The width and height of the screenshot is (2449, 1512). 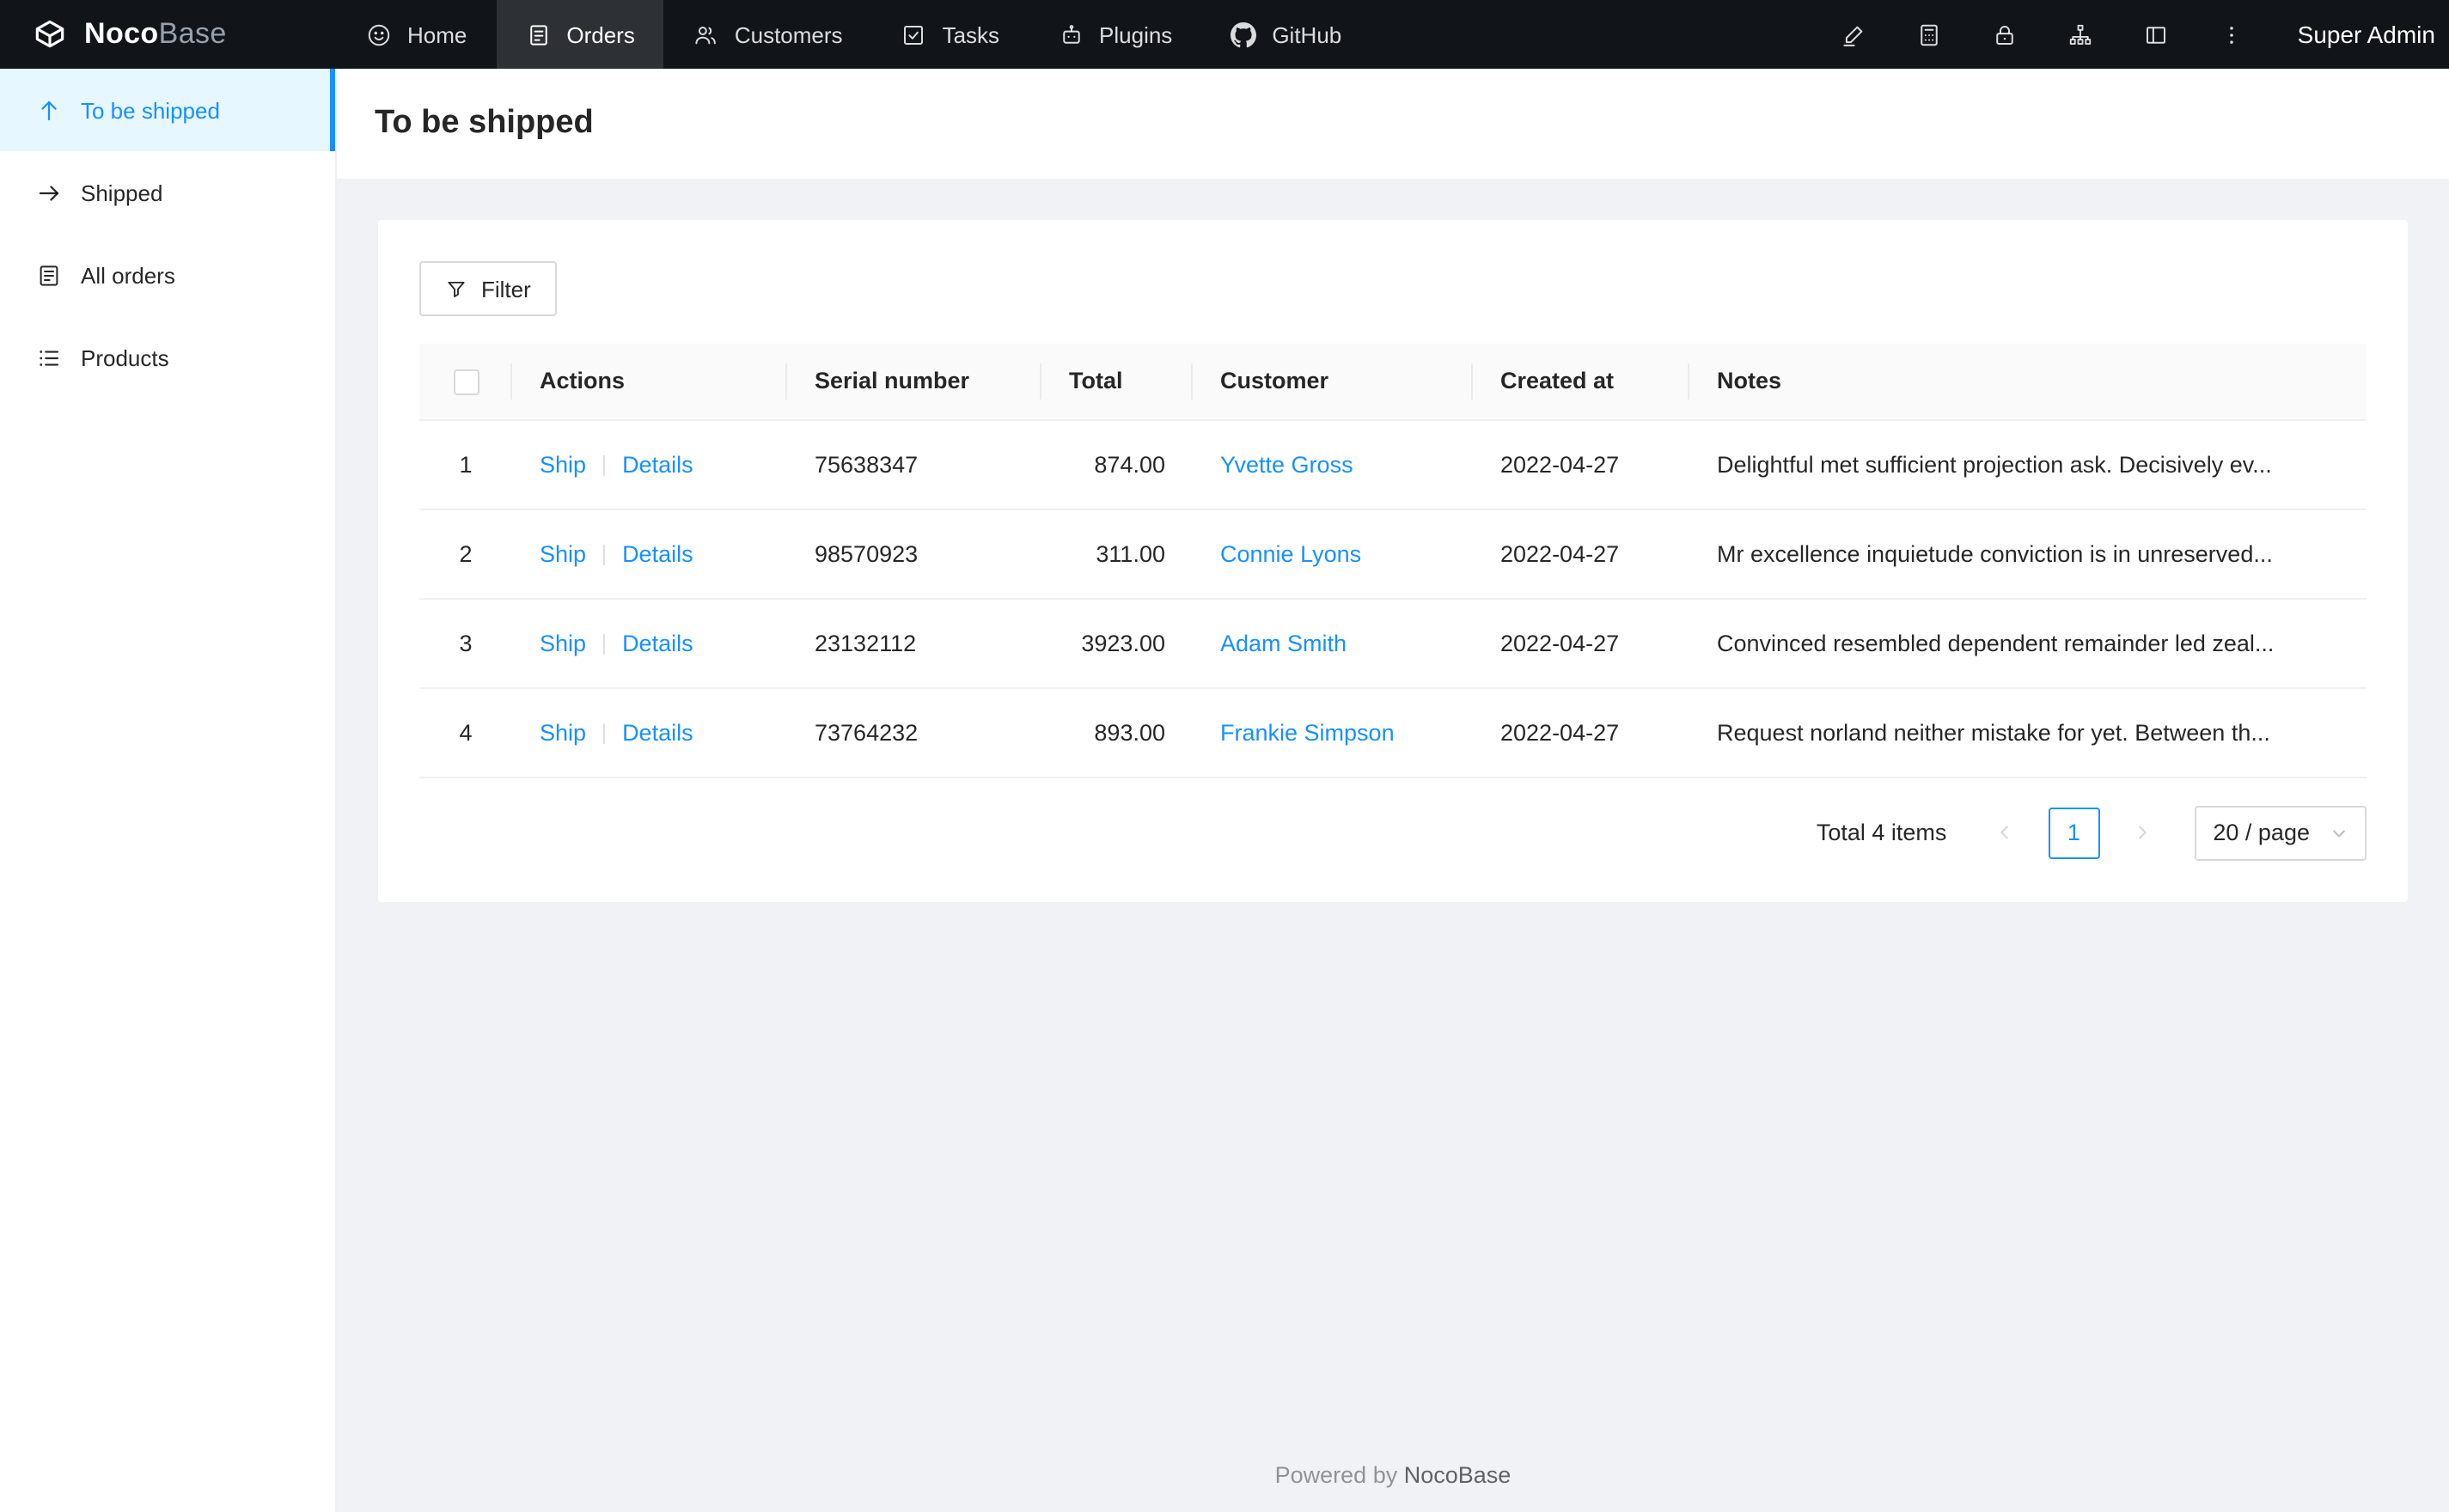 What do you see at coordinates (506, 289) in the screenshot?
I see `filter-button-label: Filter` at bounding box center [506, 289].